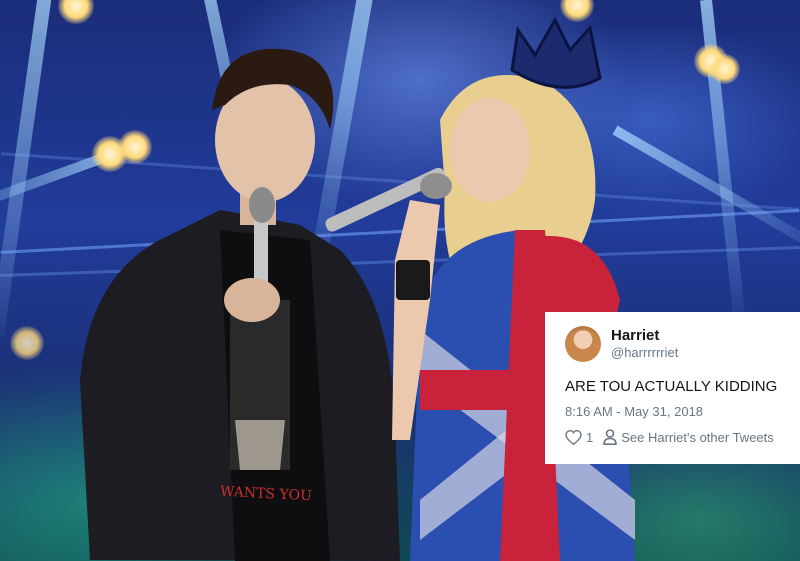 This screenshot has width=800, height=561. What do you see at coordinates (610, 437) in the screenshot?
I see `person-icon` at bounding box center [610, 437].